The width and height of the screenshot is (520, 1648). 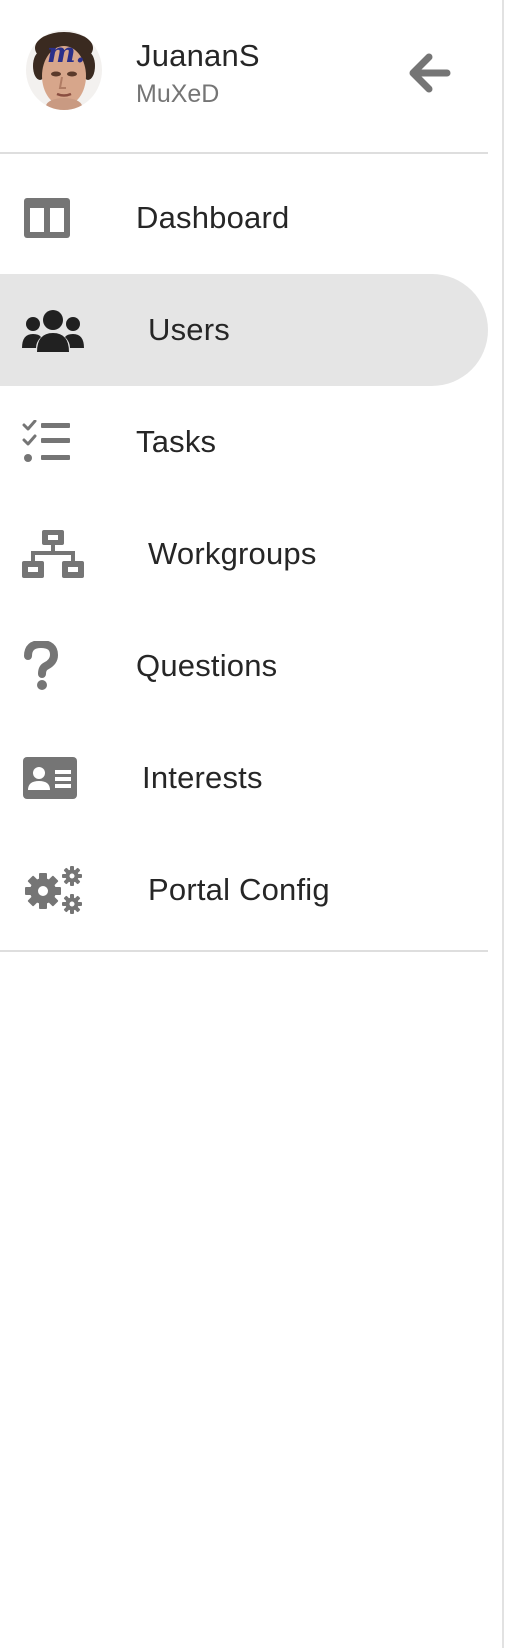 I want to click on nav-item-interests: Interests, so click(x=244, y=778).